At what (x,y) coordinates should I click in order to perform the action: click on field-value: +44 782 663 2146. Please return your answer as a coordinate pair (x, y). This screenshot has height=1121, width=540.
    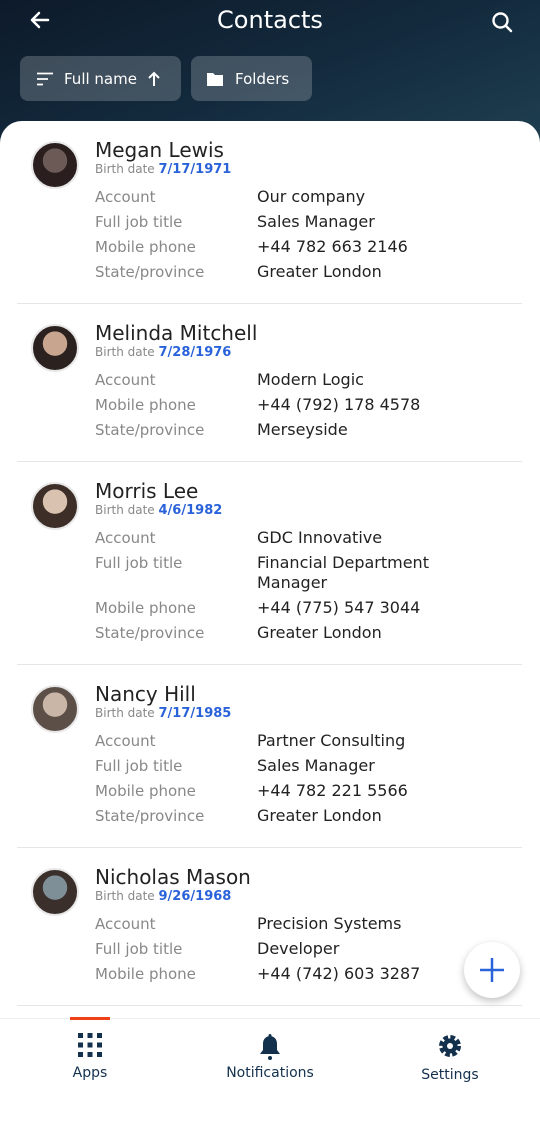
    Looking at the image, I should click on (332, 246).